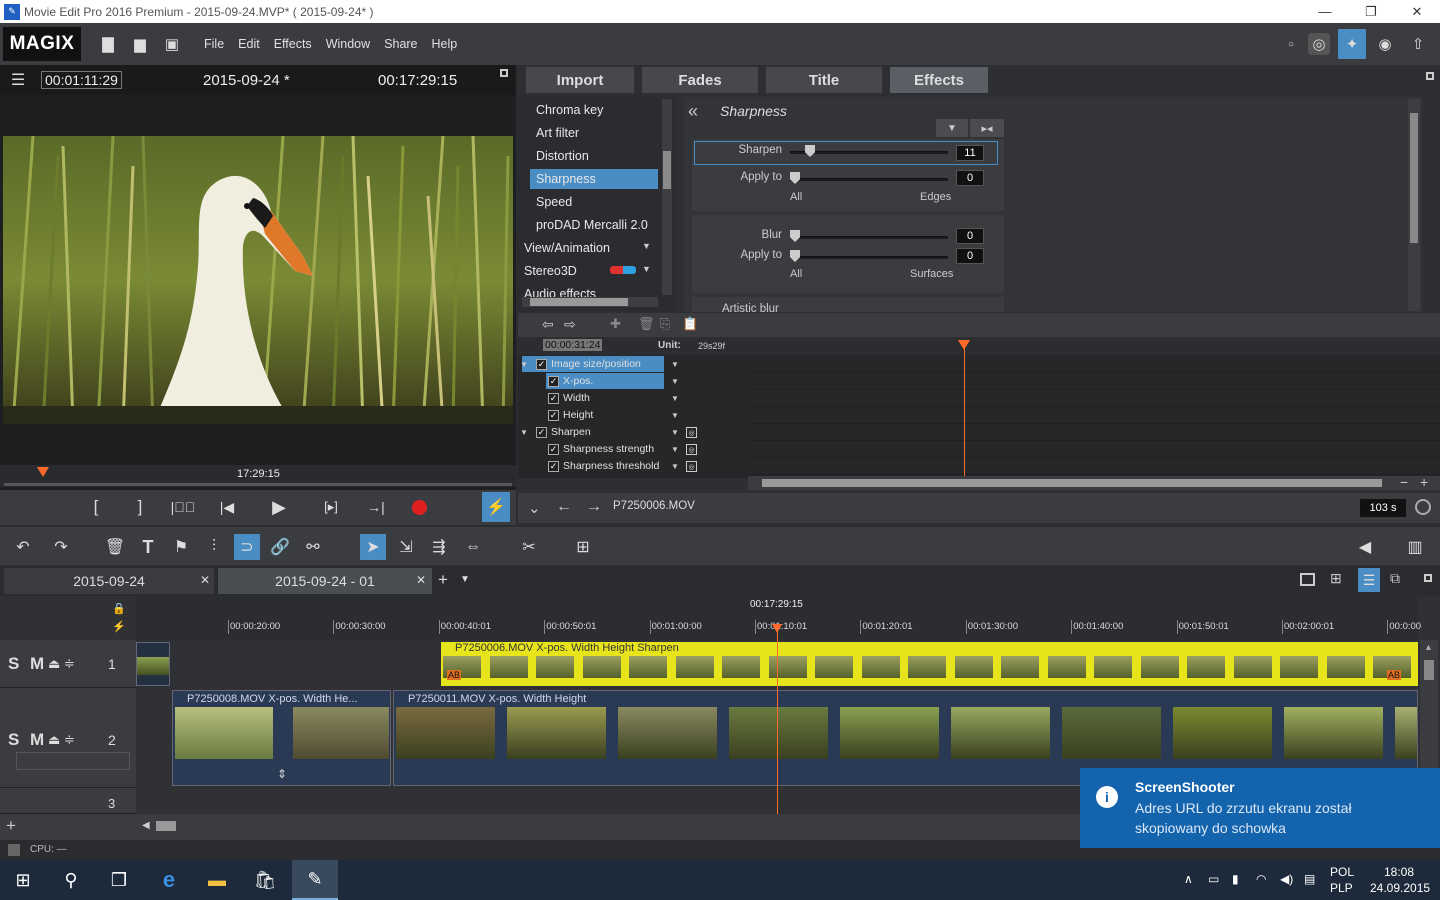 Image resolution: width=1440 pixels, height=900 pixels. I want to click on minimize-button: —, so click(1325, 11).